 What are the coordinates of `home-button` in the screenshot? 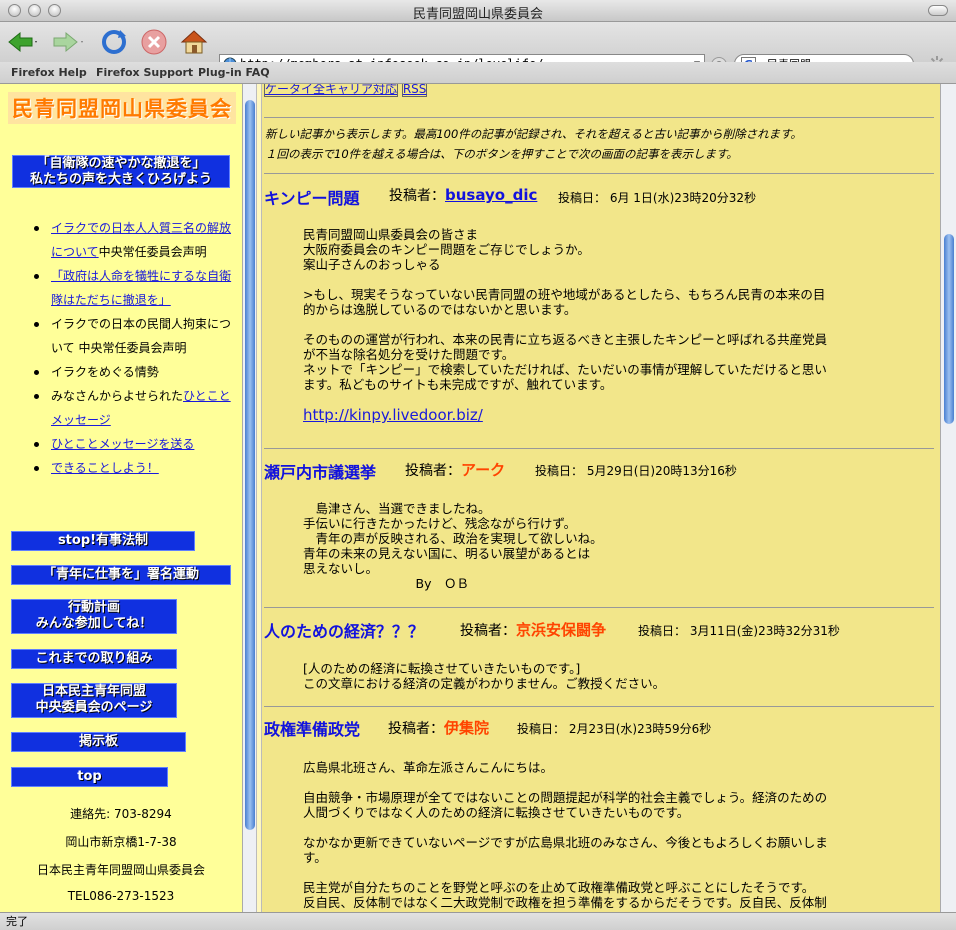 It's located at (194, 42).